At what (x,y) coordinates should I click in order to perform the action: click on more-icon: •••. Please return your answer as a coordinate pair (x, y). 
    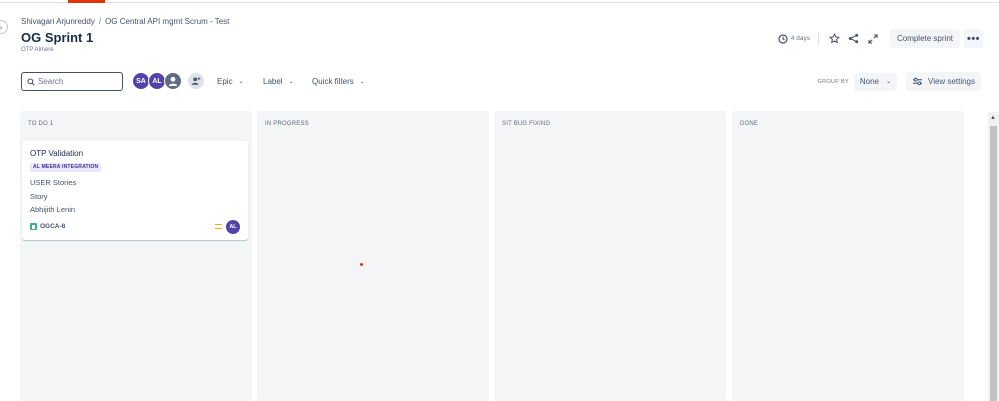
    Looking at the image, I should click on (973, 38).